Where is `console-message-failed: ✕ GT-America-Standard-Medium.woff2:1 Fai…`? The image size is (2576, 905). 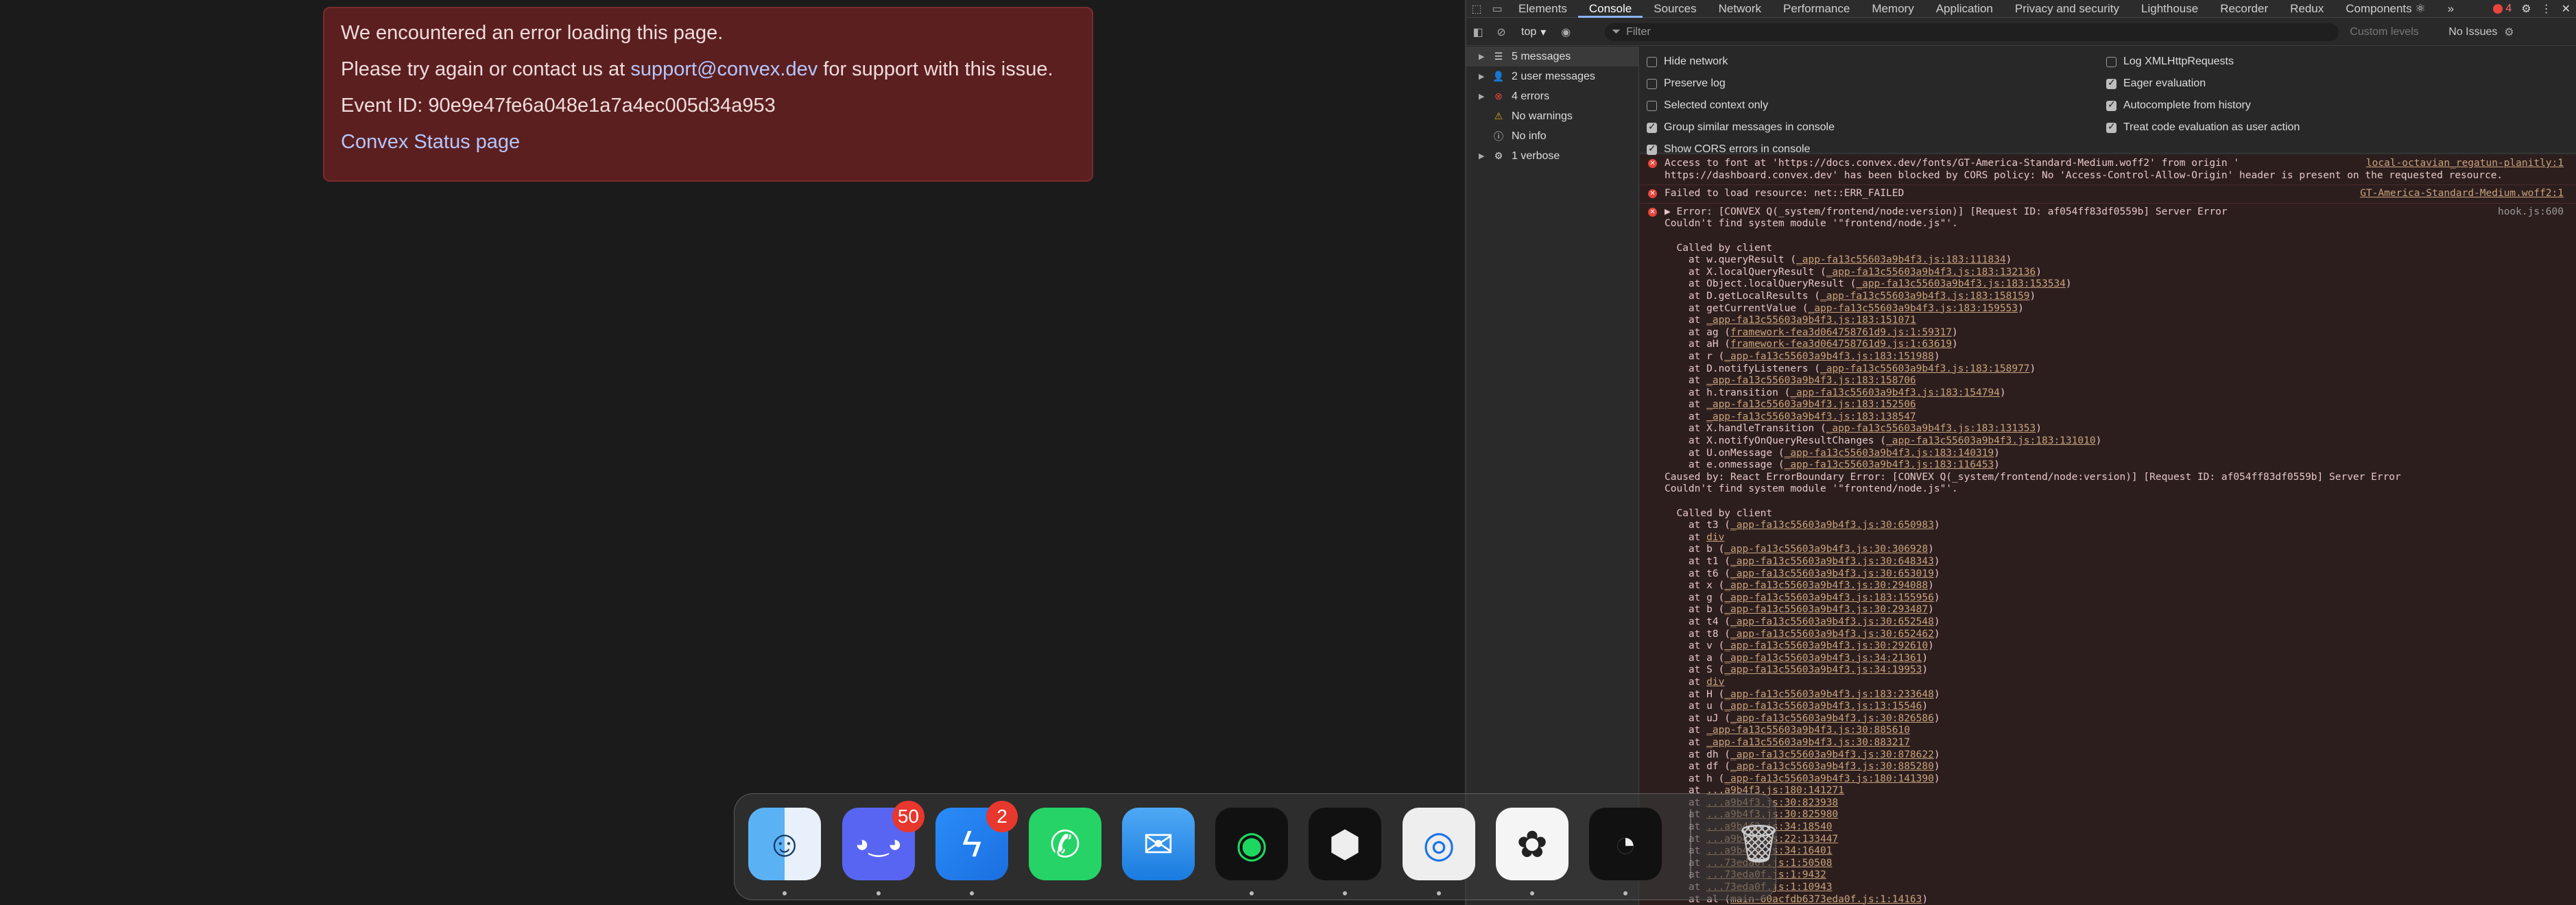
console-message-failed: ✕ GT-America-Standard-Medium.woff2:1 Fai… is located at coordinates (2108, 194).